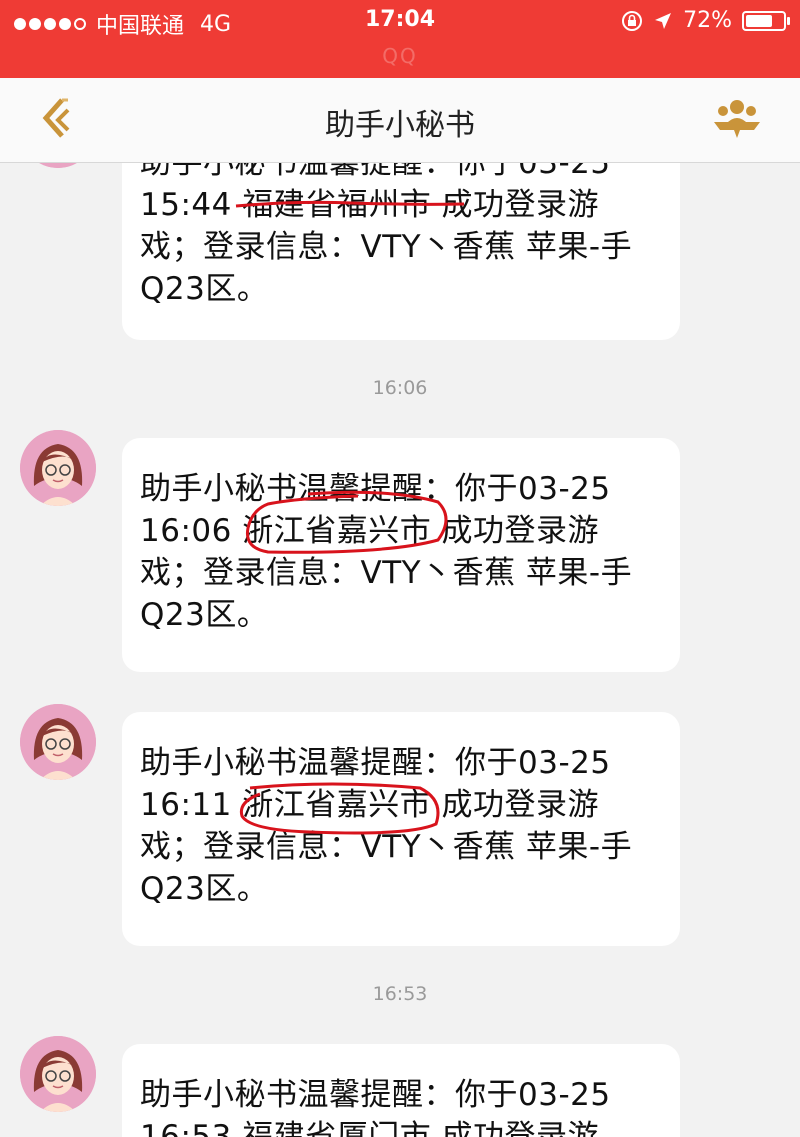  Describe the element at coordinates (632, 20) in the screenshot. I see `rotation-lock-icon` at that location.